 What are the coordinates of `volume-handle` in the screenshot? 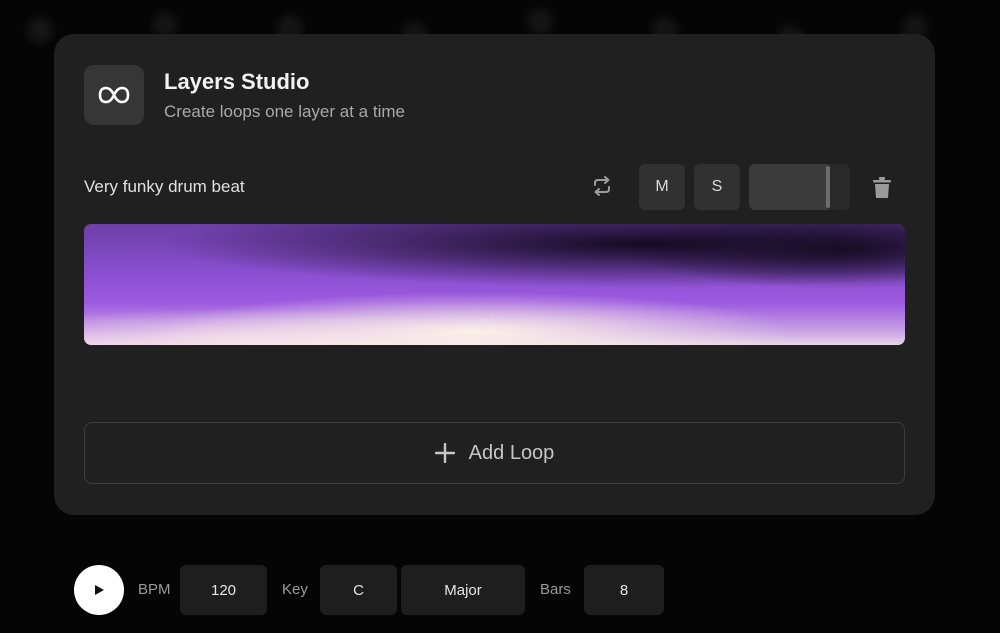 It's located at (828, 187).